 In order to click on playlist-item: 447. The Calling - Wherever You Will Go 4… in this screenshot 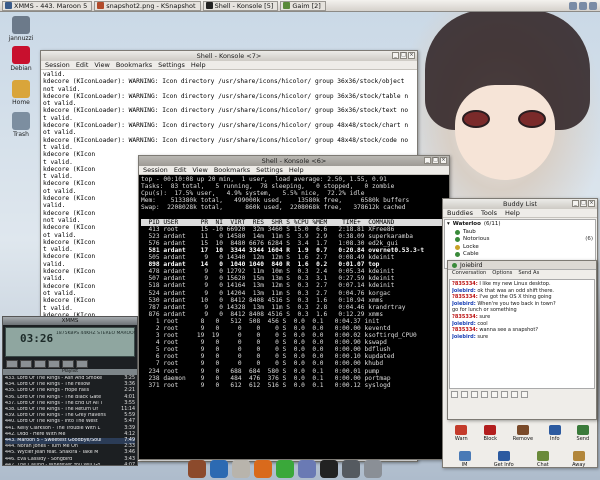, I will do `click(70, 464)`.